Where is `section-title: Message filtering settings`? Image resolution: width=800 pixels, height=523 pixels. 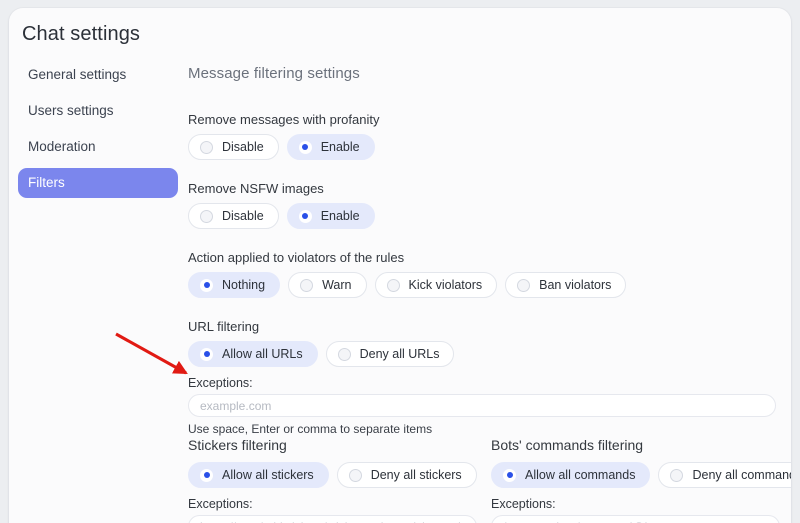
section-title: Message filtering settings is located at coordinates (274, 73).